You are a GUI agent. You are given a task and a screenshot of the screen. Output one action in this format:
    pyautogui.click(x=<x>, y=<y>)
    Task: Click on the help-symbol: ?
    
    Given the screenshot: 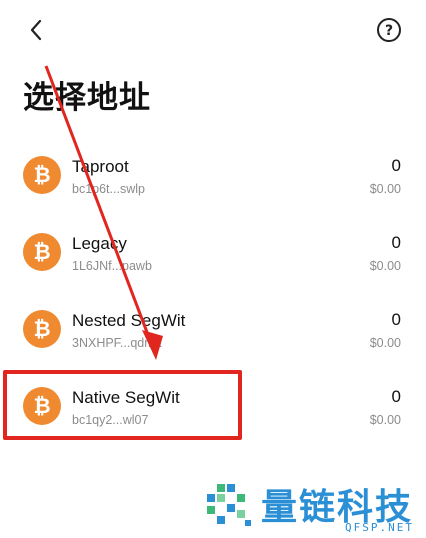 What is the action you would take?
    pyautogui.click(x=389, y=31)
    